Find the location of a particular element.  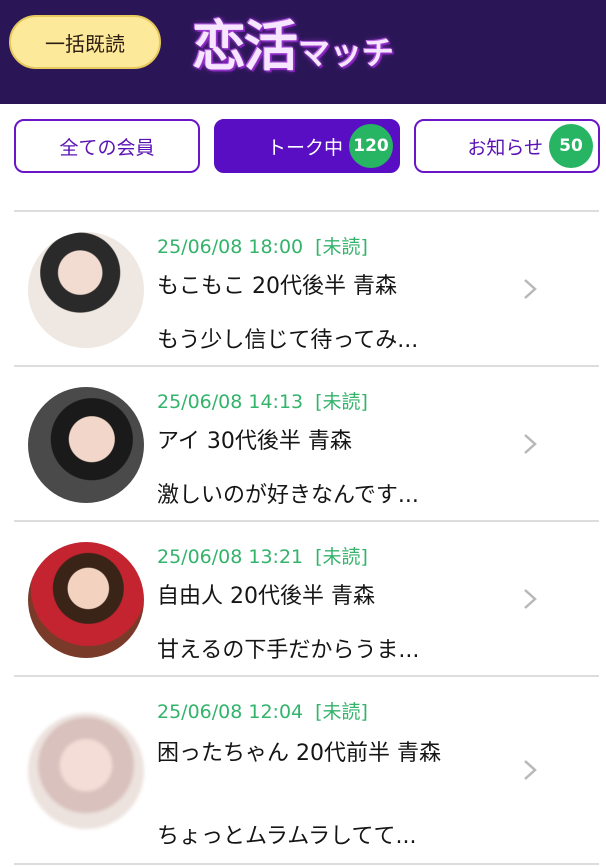

tab-talking: トーク中 120 is located at coordinates (307, 146).